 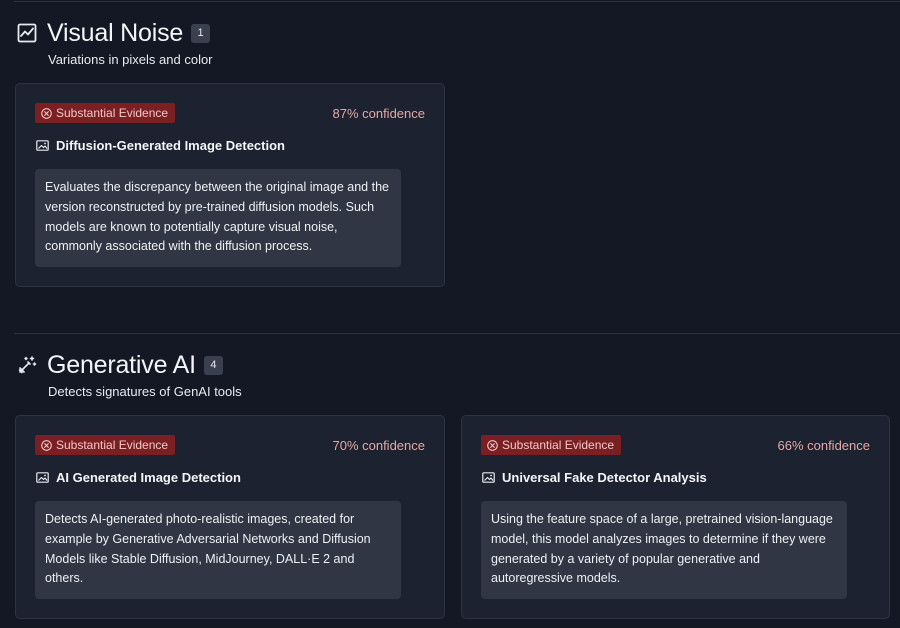 What do you see at coordinates (823, 445) in the screenshot?
I see `confidence-score: 66% confidence` at bounding box center [823, 445].